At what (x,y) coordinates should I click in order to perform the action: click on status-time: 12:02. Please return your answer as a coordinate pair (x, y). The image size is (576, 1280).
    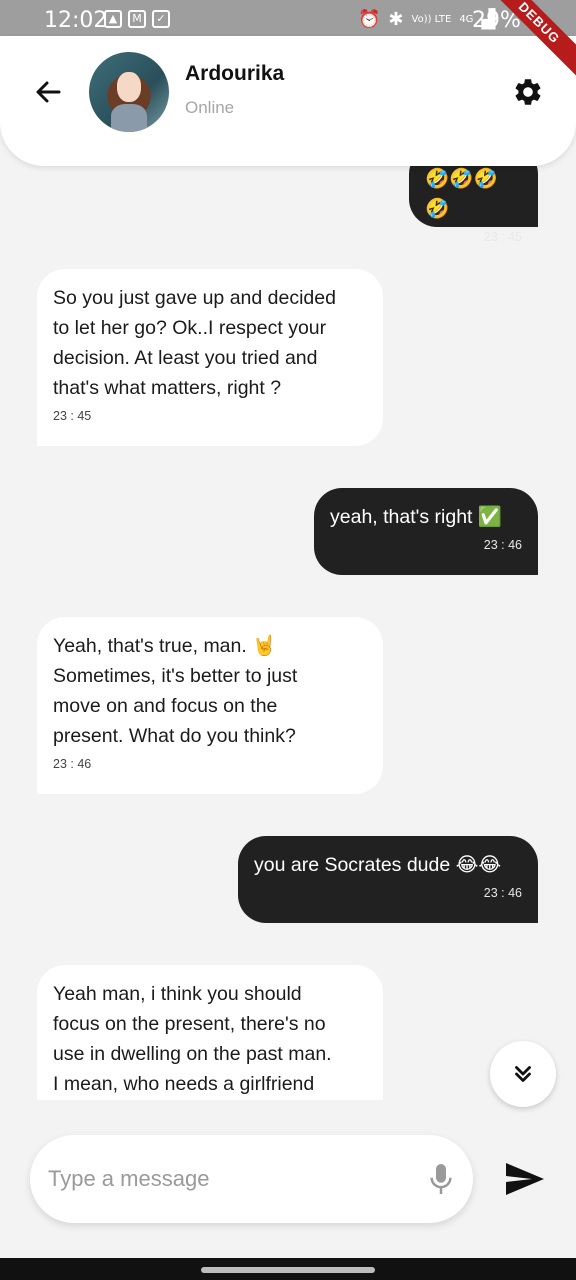
    Looking at the image, I should click on (76, 20).